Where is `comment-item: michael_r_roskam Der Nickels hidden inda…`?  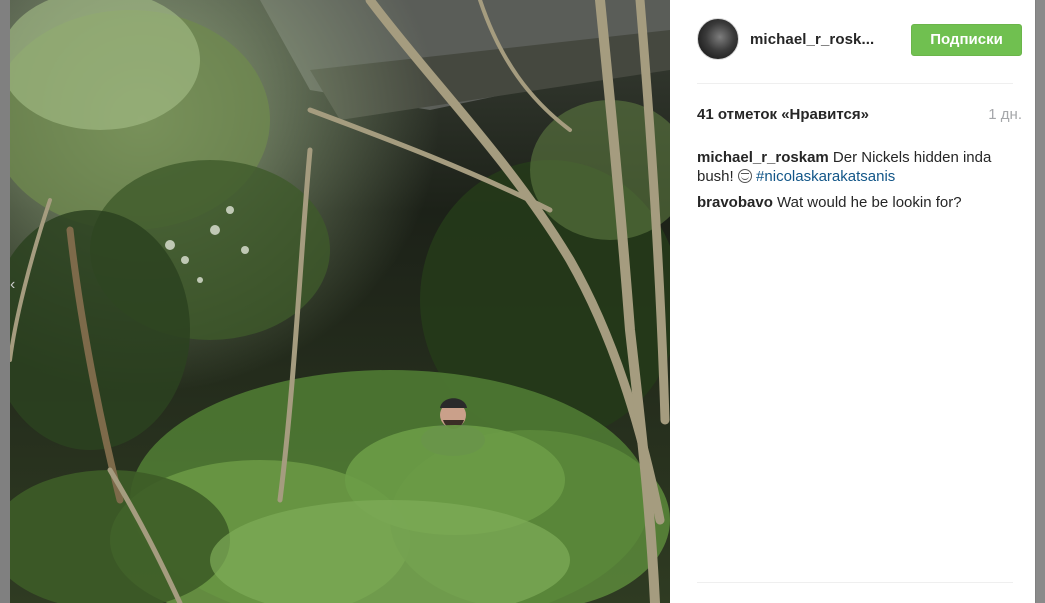
comment-item: michael_r_roskam Der Nickels hidden inda… is located at coordinates (856, 167).